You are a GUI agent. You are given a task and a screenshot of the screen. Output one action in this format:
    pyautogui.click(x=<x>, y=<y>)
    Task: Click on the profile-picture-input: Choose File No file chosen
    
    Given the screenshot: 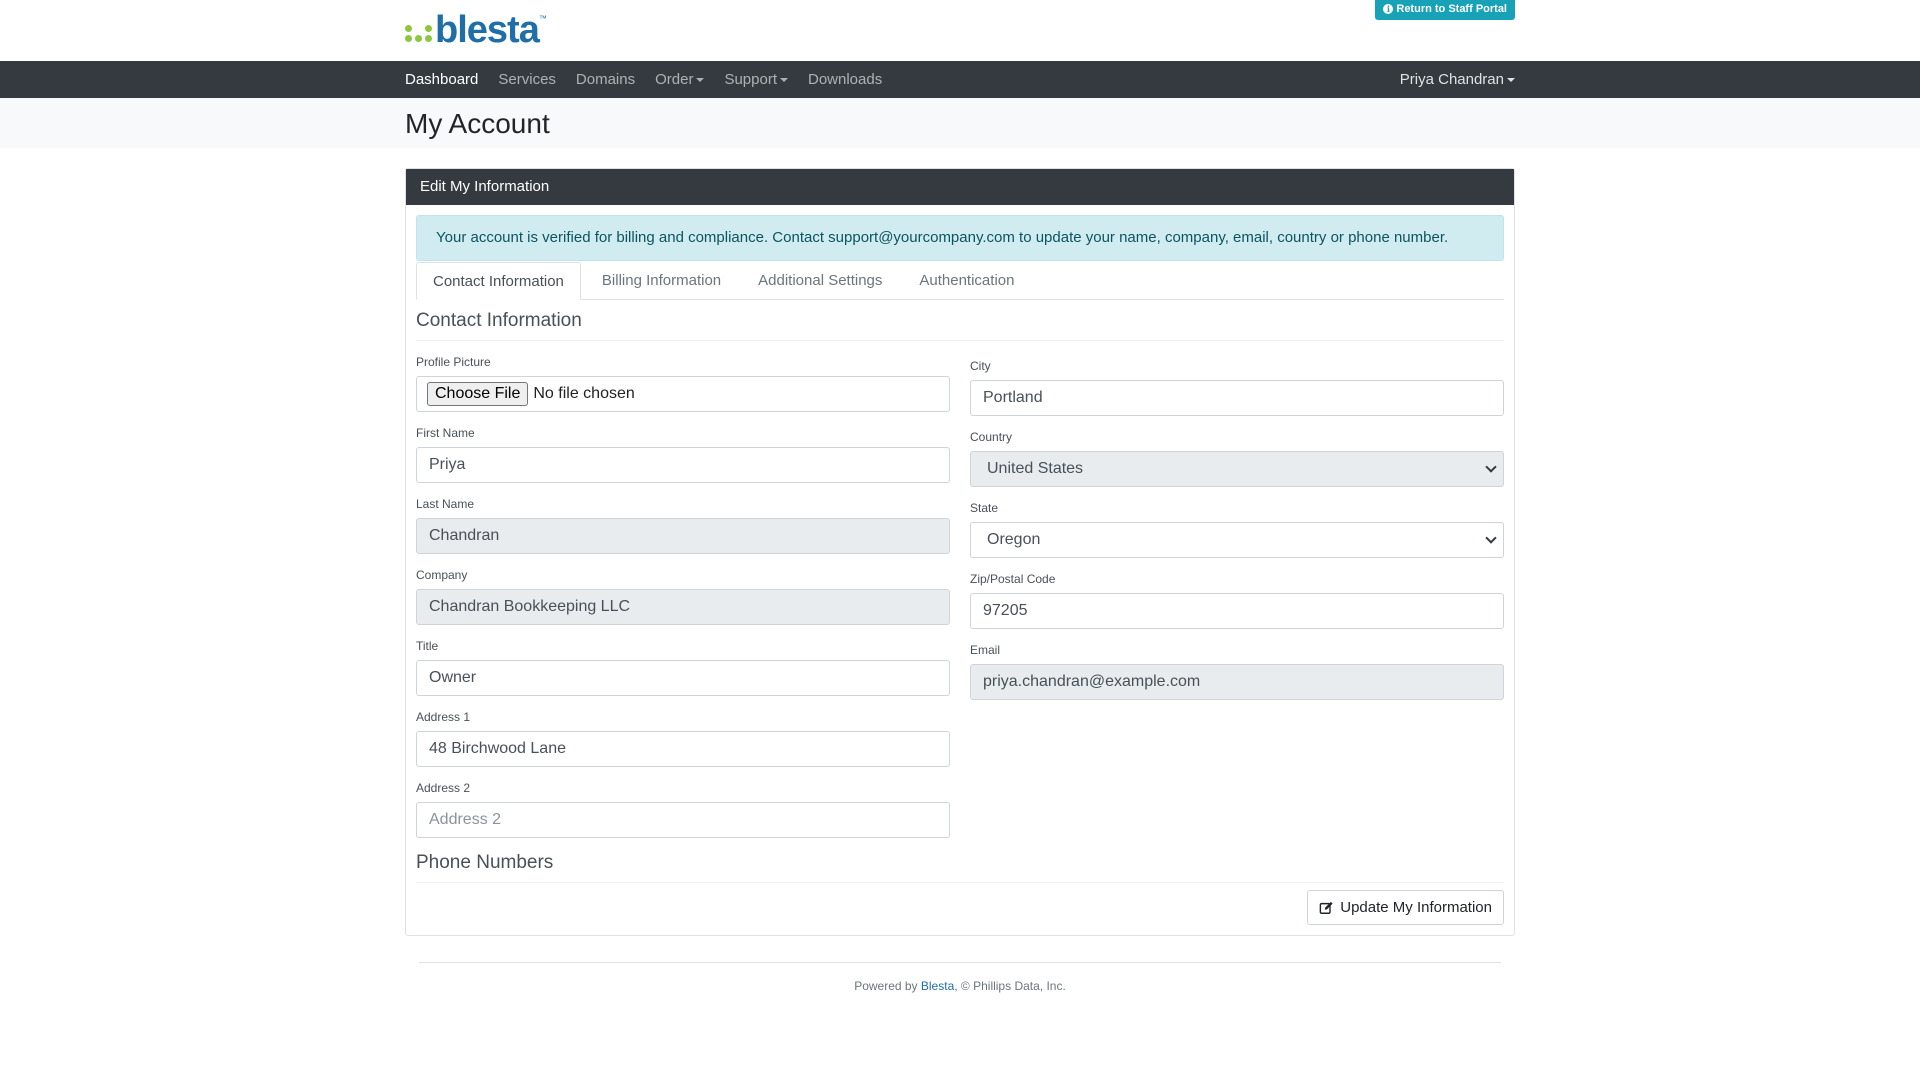 What is the action you would take?
    pyautogui.click(x=683, y=394)
    